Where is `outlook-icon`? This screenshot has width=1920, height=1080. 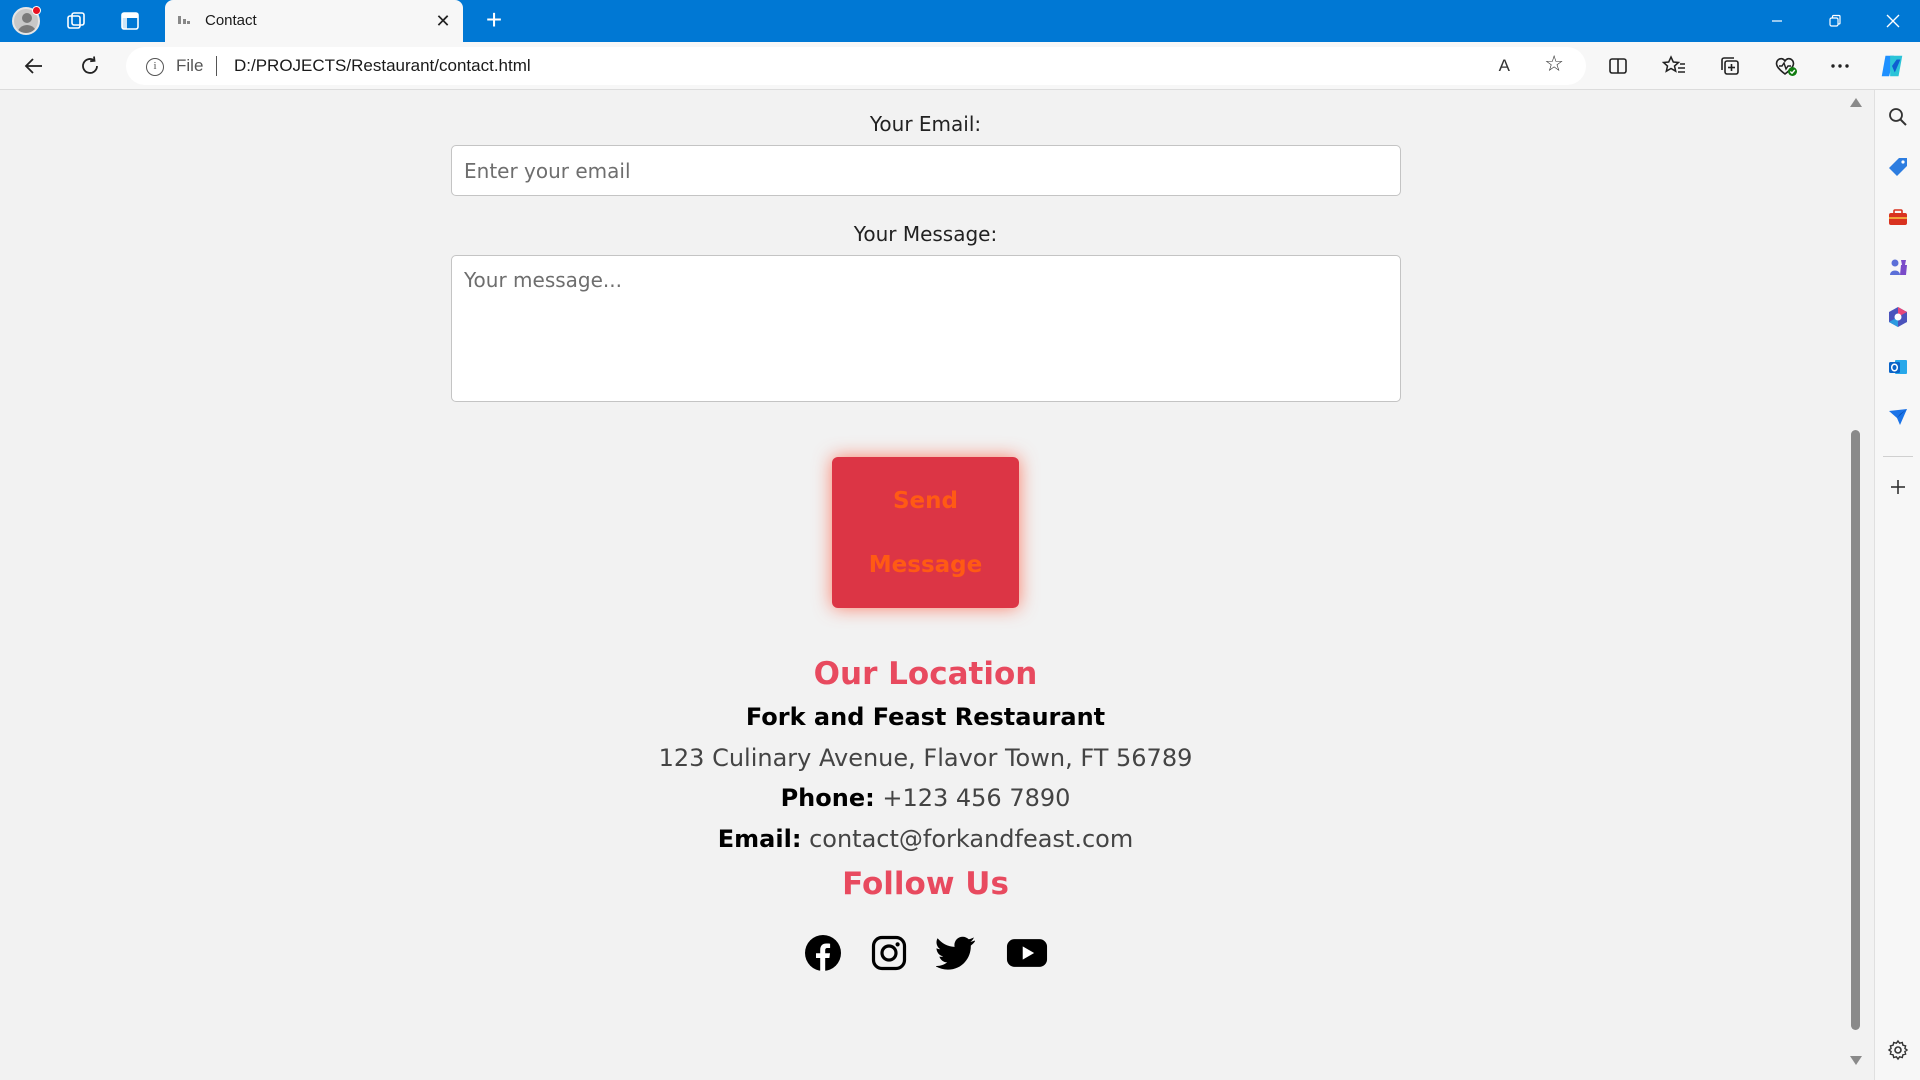
outlook-icon is located at coordinates (1898, 367).